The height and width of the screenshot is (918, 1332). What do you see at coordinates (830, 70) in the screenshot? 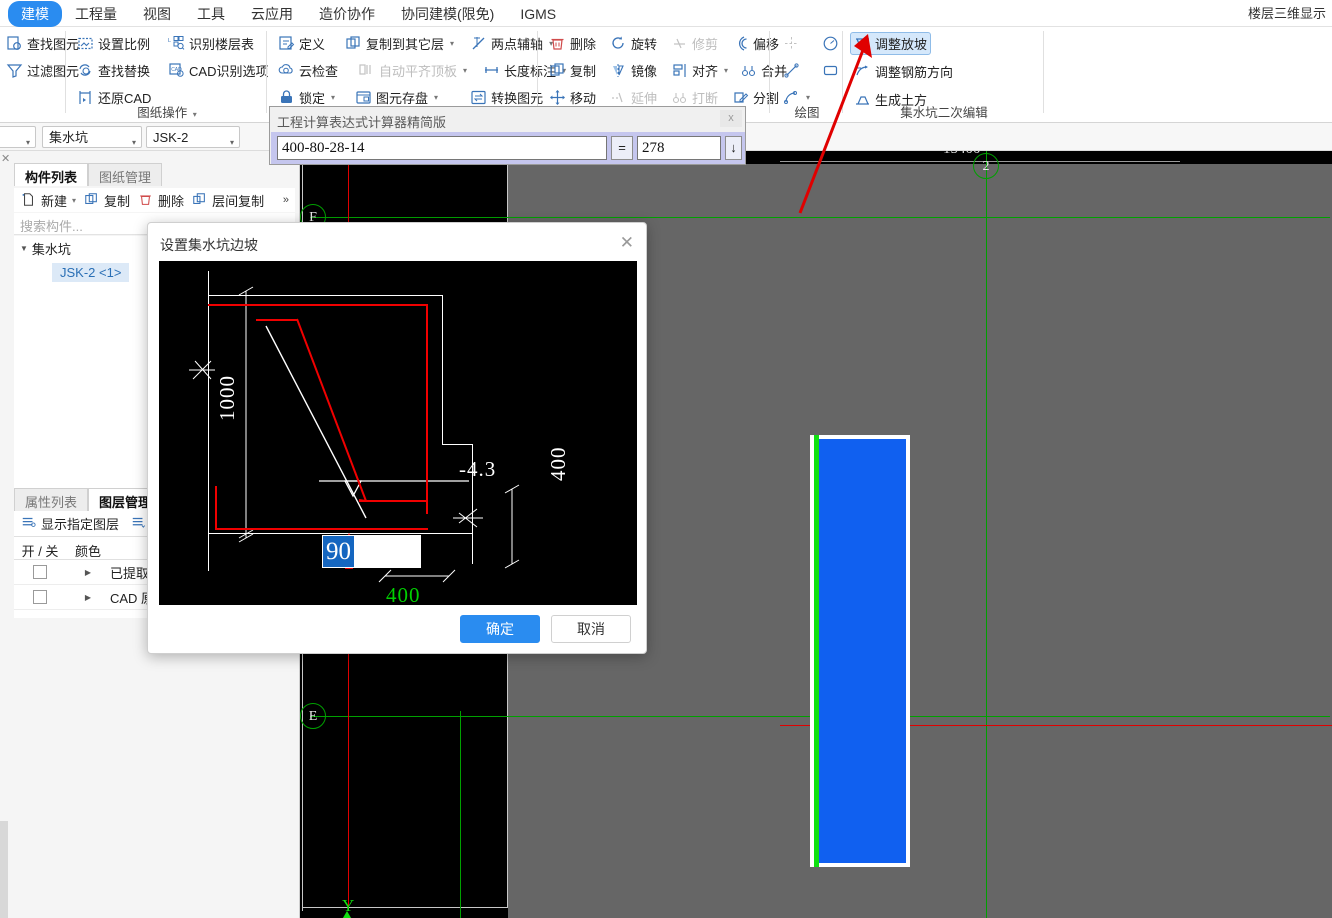
I see `rectangle-button` at bounding box center [830, 70].